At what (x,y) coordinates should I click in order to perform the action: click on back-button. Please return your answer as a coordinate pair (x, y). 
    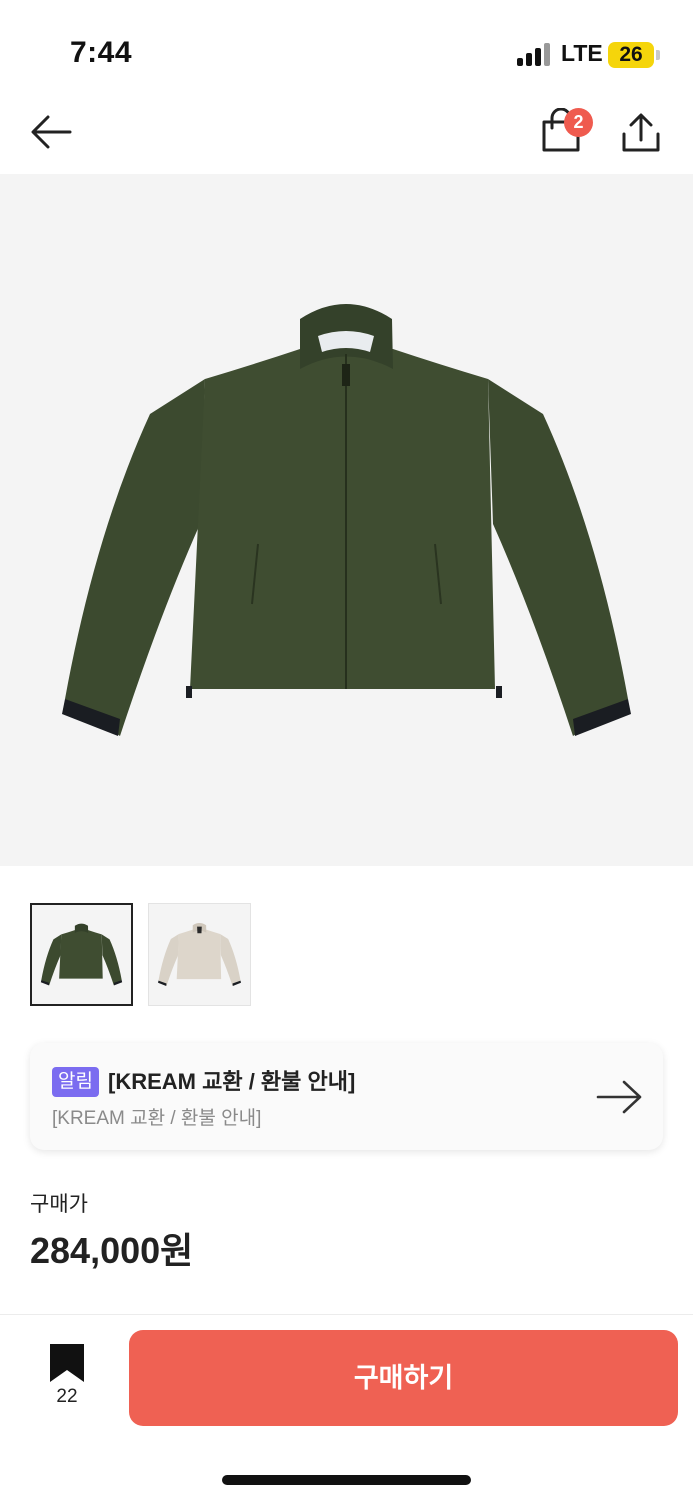
    Looking at the image, I should click on (51, 132).